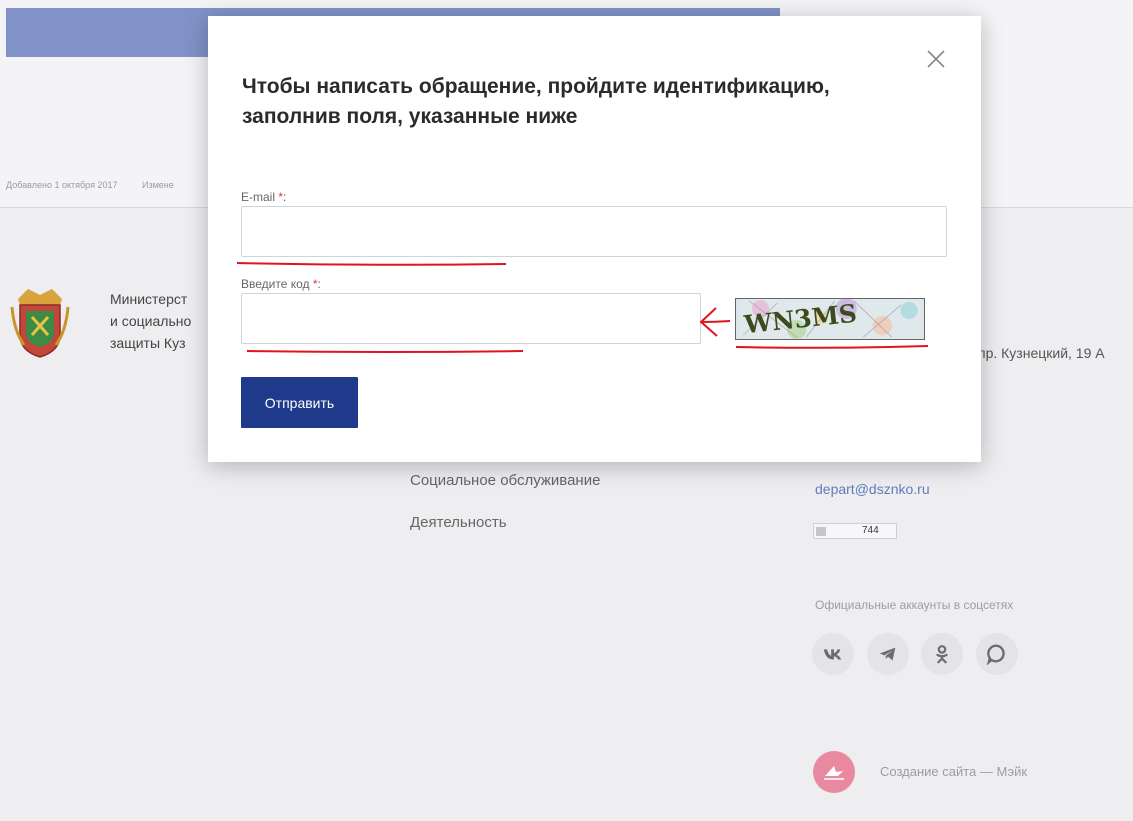  What do you see at coordinates (40, 323) in the screenshot?
I see `coat-of-arms-icon` at bounding box center [40, 323].